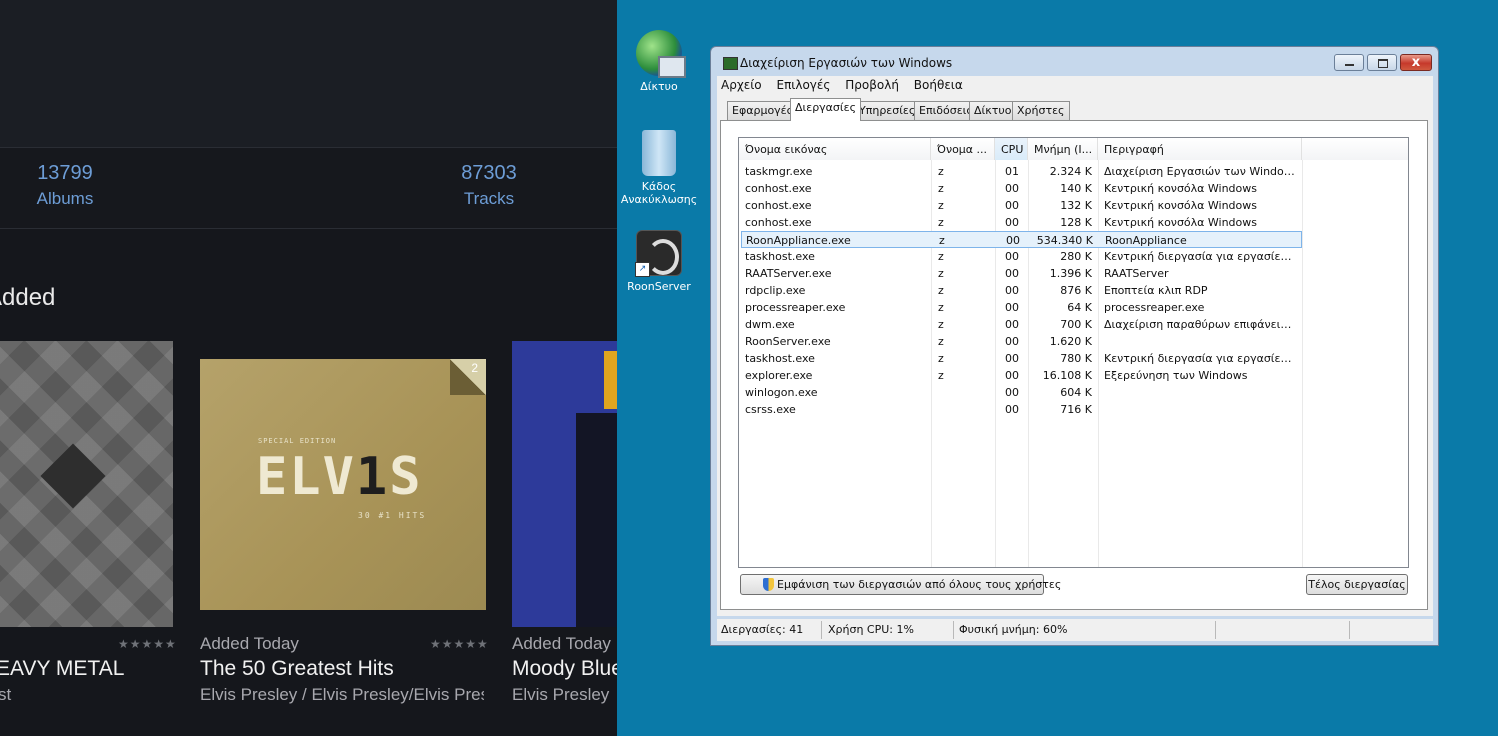 The width and height of the screenshot is (1498, 736). Describe the element at coordinates (1357, 584) in the screenshot. I see `end-process-button: Τέλος διεργασίας` at that location.